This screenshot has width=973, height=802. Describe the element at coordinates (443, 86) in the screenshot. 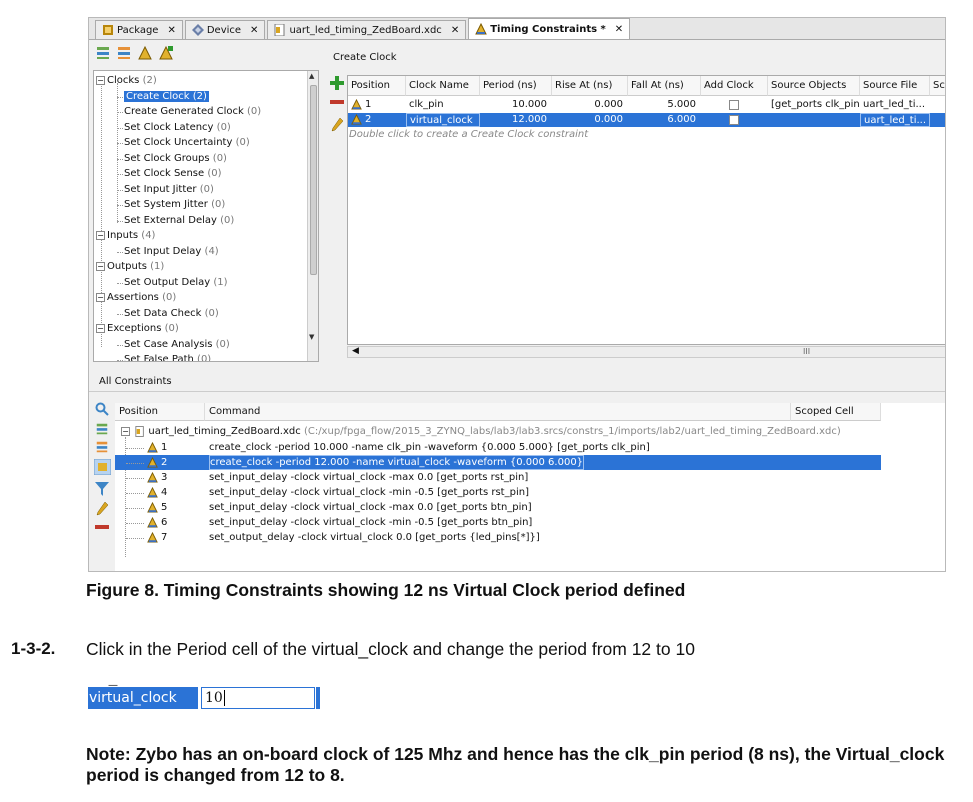

I see `column-header: Clock Name` at that location.